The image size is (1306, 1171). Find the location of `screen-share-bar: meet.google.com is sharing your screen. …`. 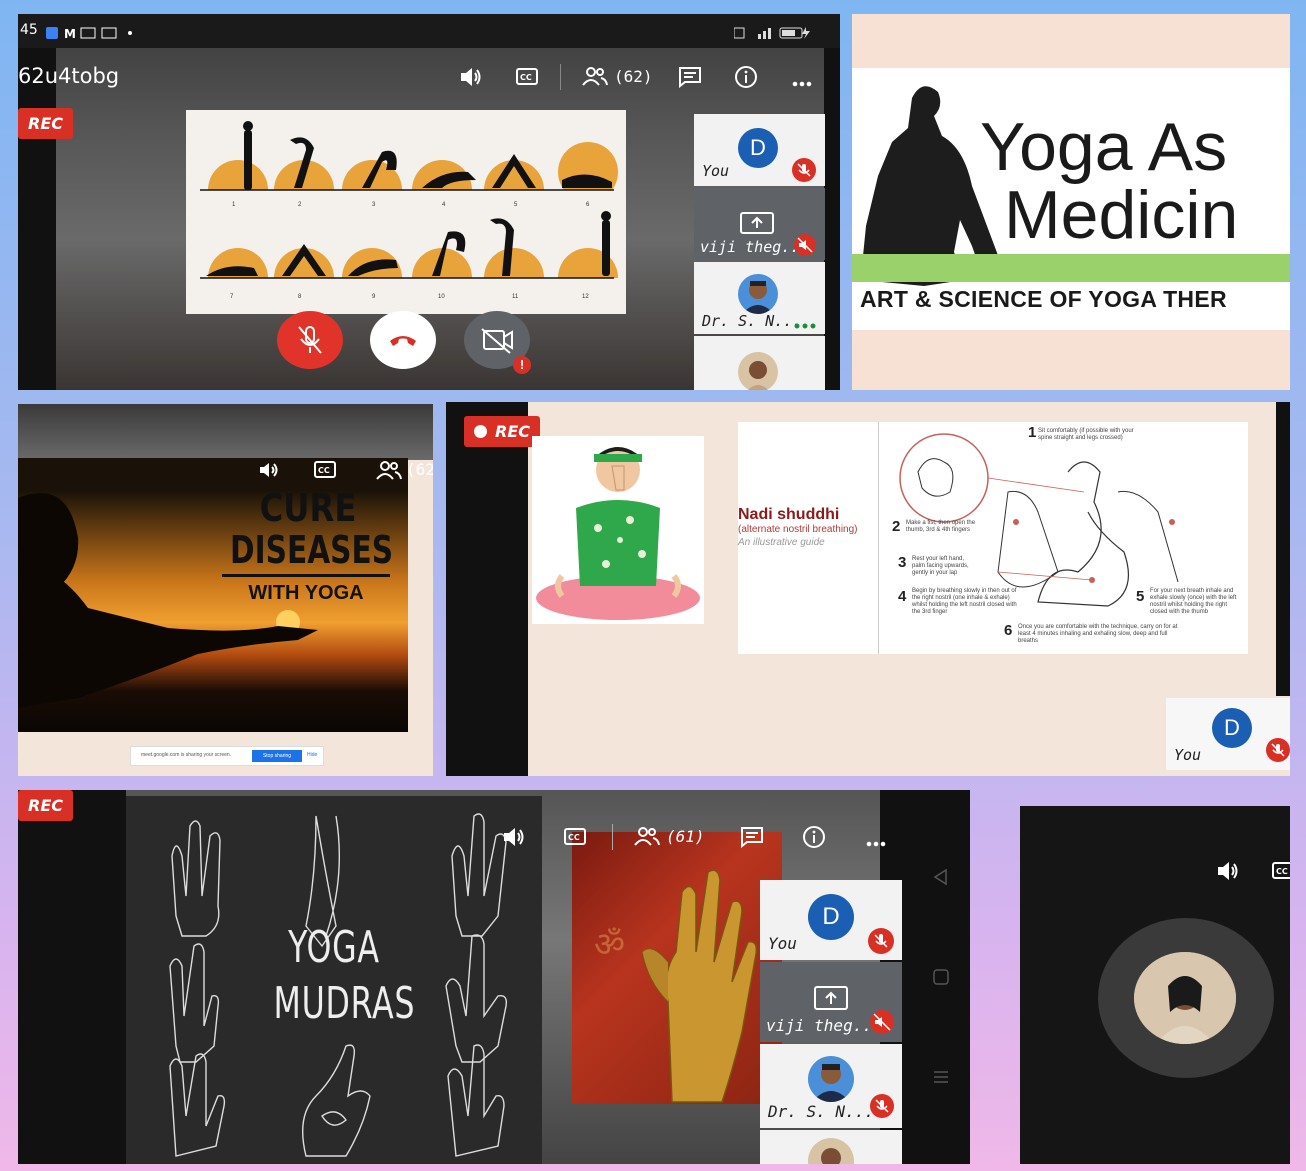

screen-share-bar: meet.google.com is sharing your screen. … is located at coordinates (227, 756).